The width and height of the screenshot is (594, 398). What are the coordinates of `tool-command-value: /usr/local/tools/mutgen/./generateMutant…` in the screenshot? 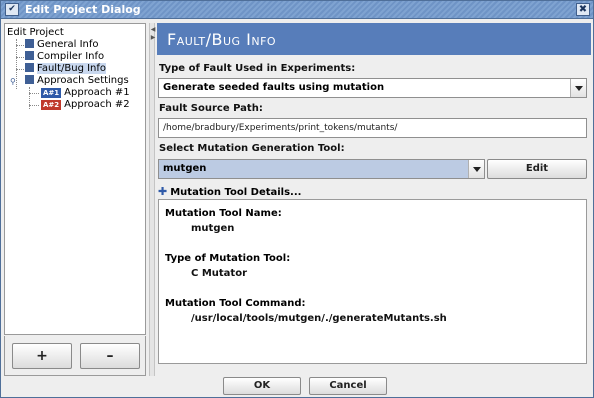 It's located at (319, 318).